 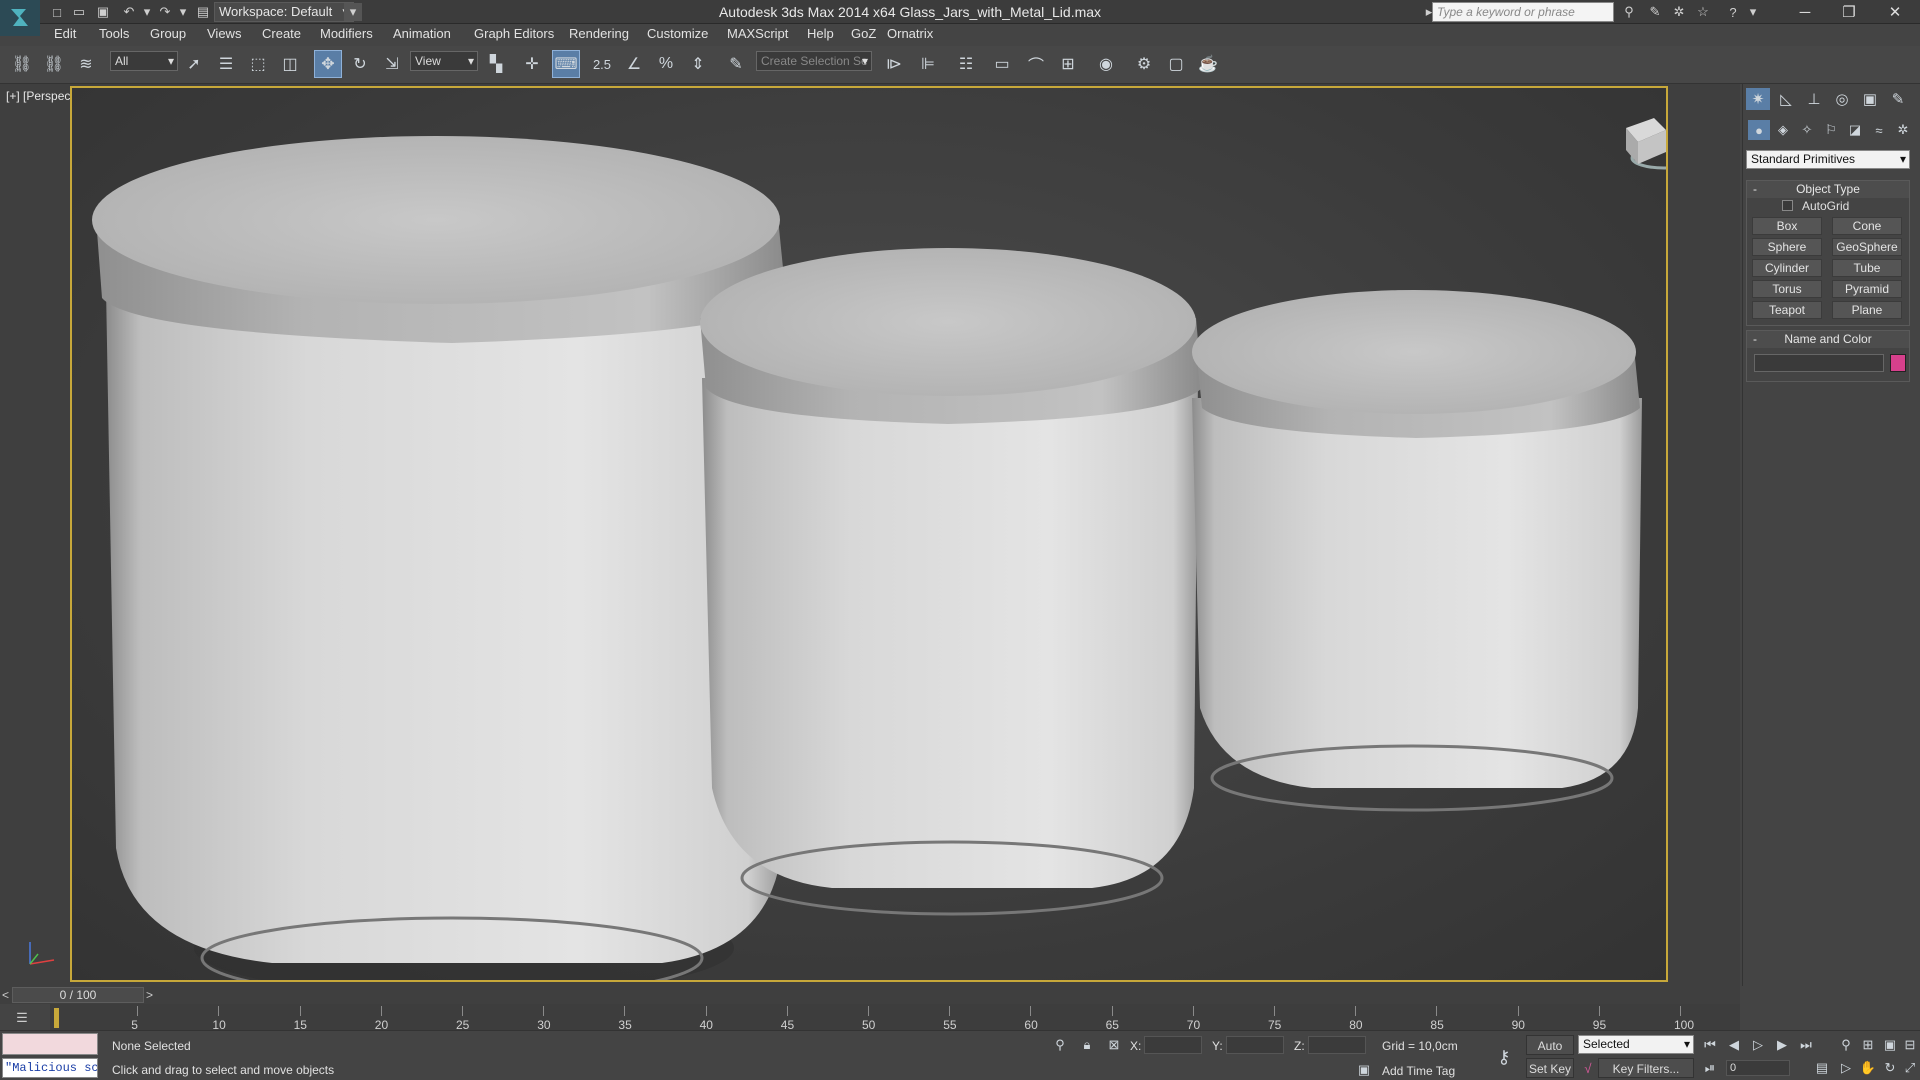 What do you see at coordinates (50, 1068) in the screenshot?
I see `maxscript-listener-output: "Malicious sc` at bounding box center [50, 1068].